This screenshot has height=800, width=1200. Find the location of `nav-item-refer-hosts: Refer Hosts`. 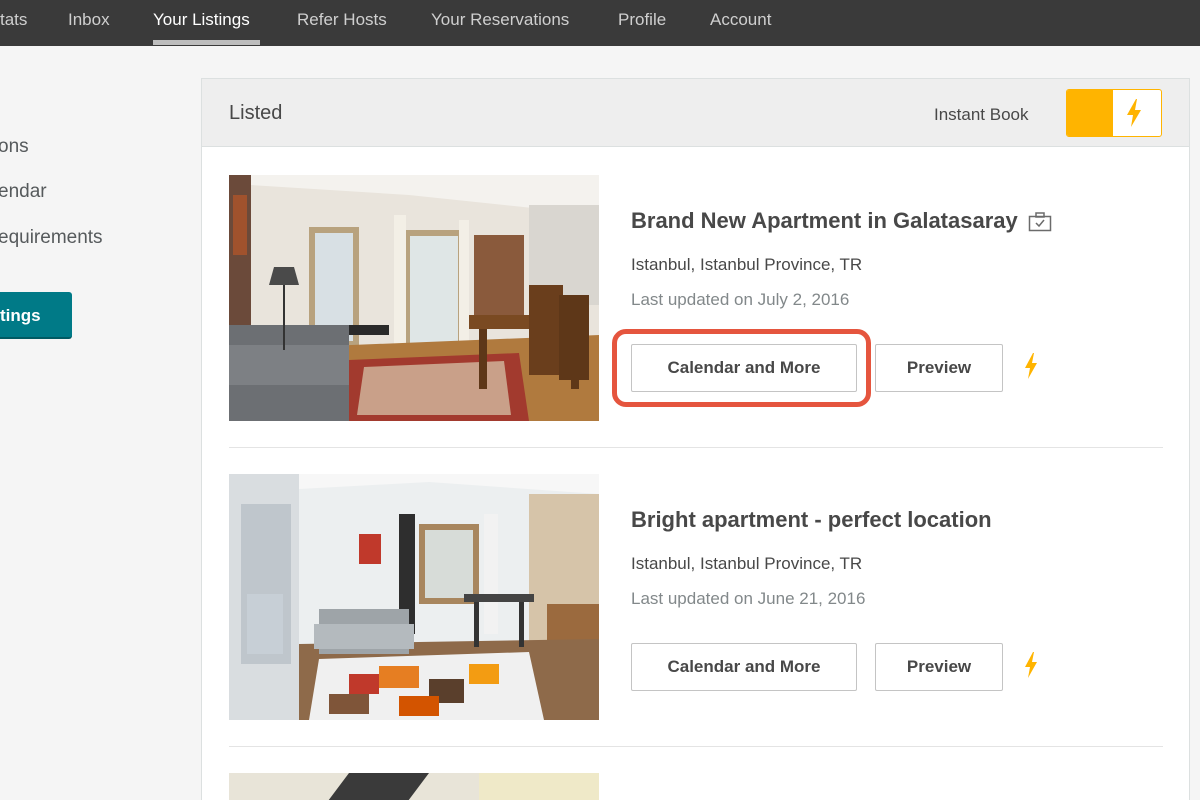

nav-item-refer-hosts: Refer Hosts is located at coordinates (342, 23).